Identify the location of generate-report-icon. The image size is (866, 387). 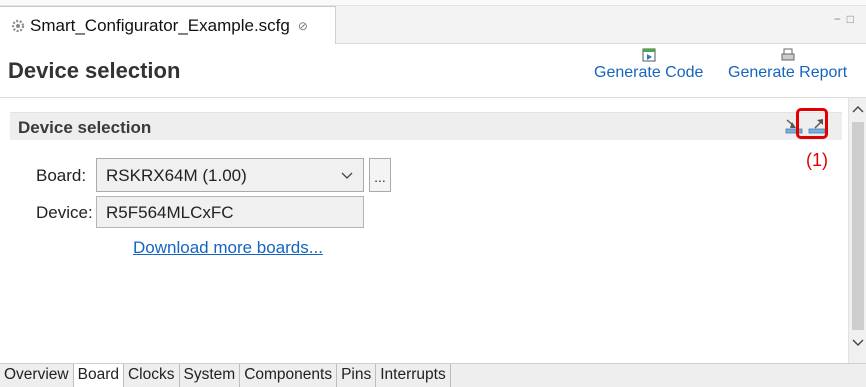
(788, 54).